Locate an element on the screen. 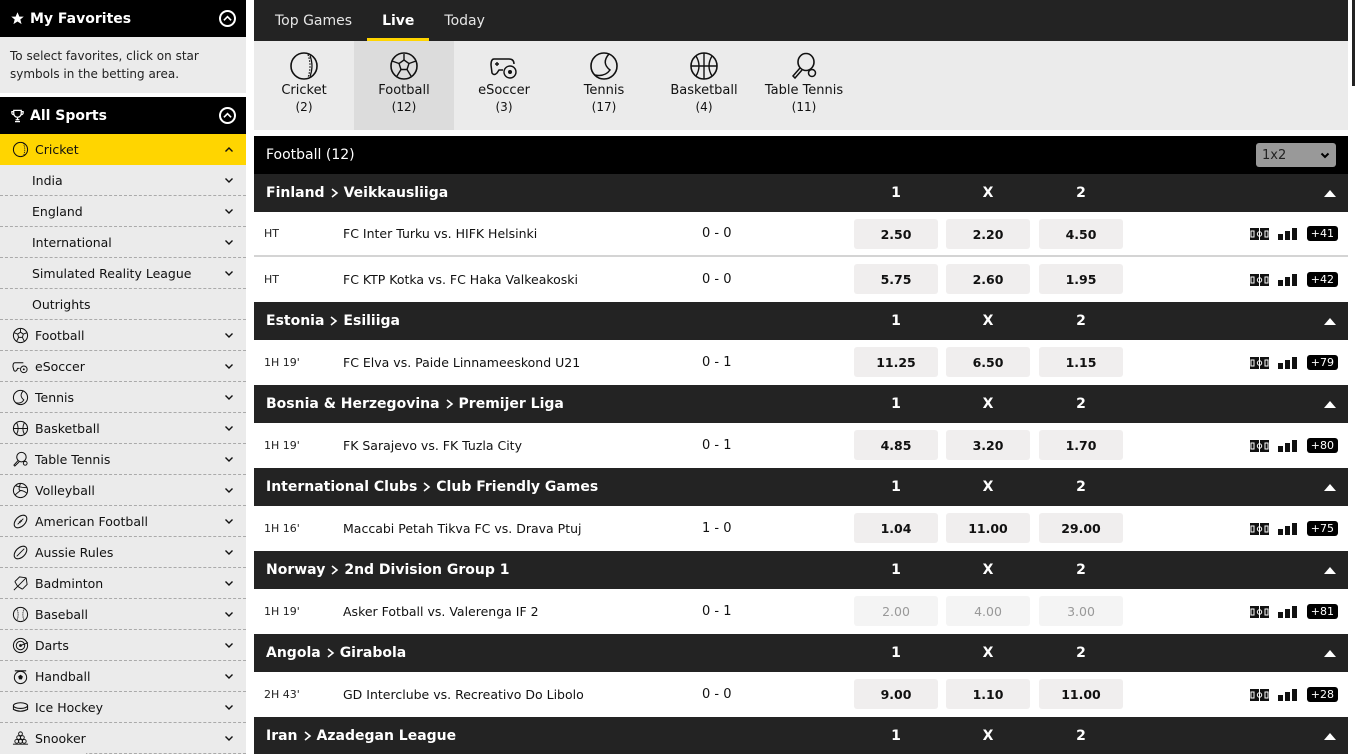  odds-draw-button: 6.50 is located at coordinates (988, 362).